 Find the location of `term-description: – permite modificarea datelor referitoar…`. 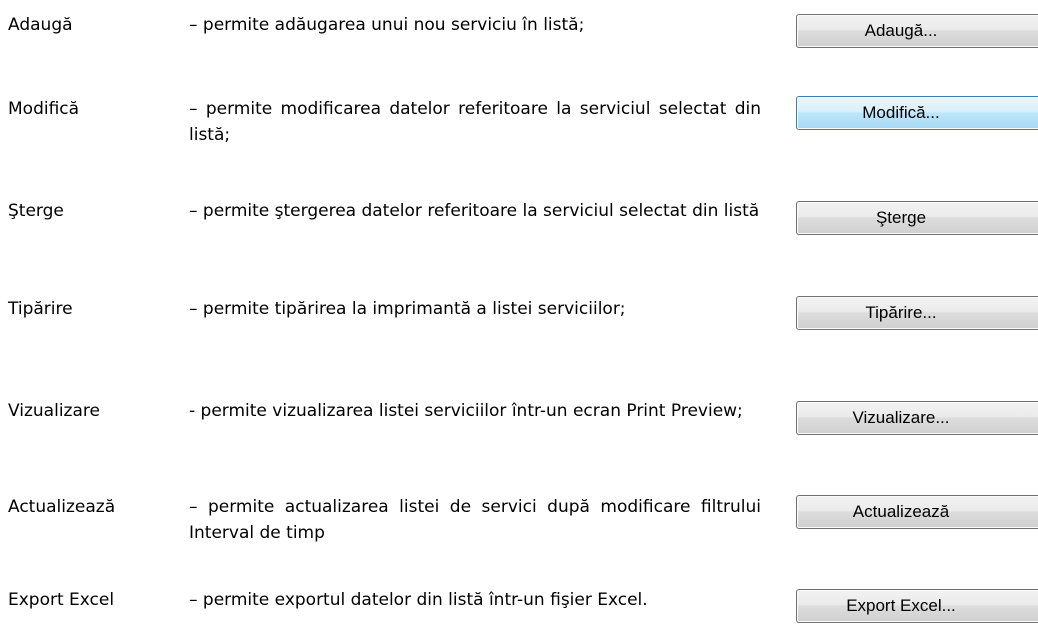

term-description: – permite modificarea datelor referitoar… is located at coordinates (475, 122).